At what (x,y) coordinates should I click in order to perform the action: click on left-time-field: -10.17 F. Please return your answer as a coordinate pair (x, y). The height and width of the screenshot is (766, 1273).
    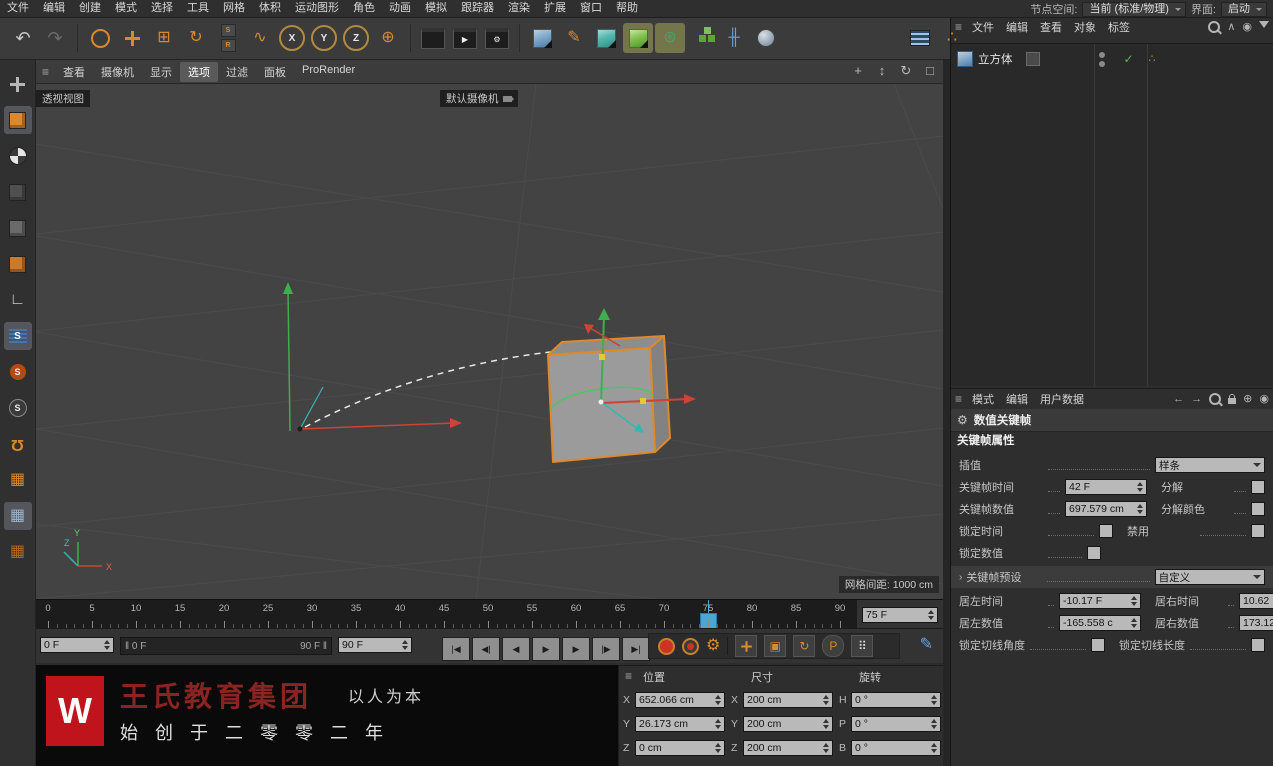
    Looking at the image, I should click on (1100, 601).